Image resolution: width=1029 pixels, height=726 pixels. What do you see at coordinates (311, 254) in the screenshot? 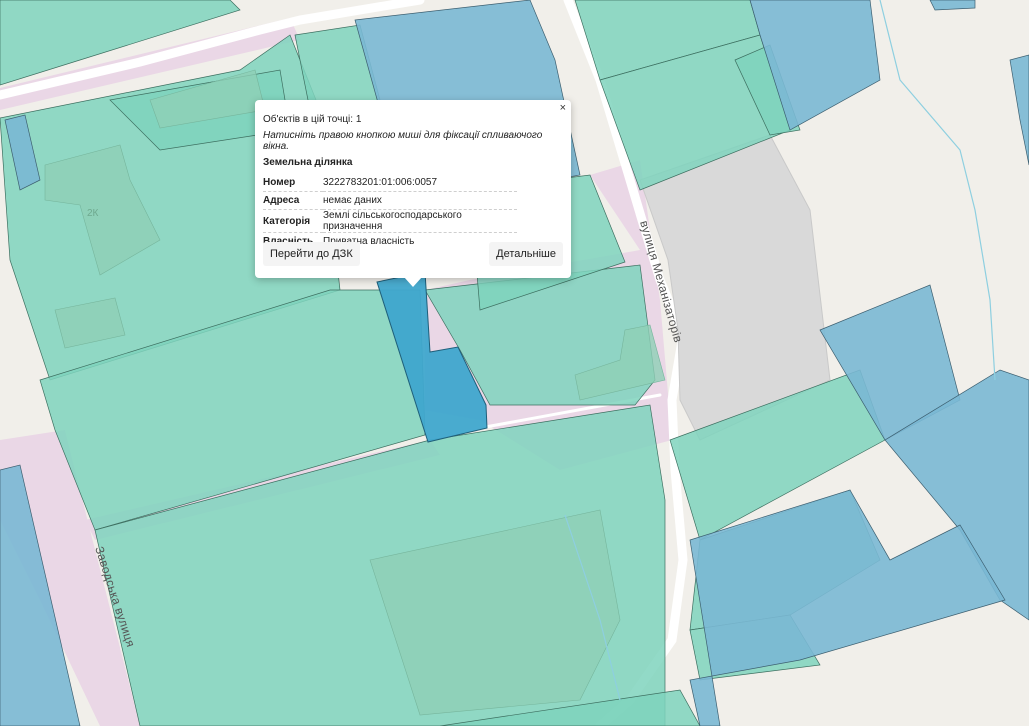
I see `go-to-dzk-button: Перейти до ДЗК` at bounding box center [311, 254].